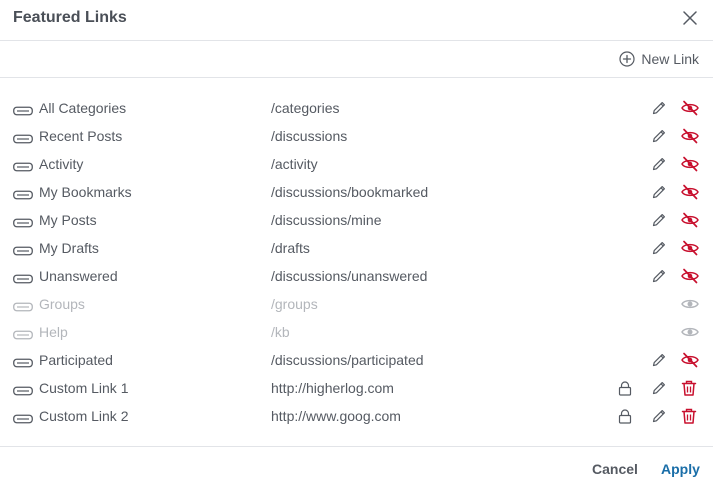  What do you see at coordinates (356, 248) in the screenshot?
I see `link-row: My Drafts/drafts` at bounding box center [356, 248].